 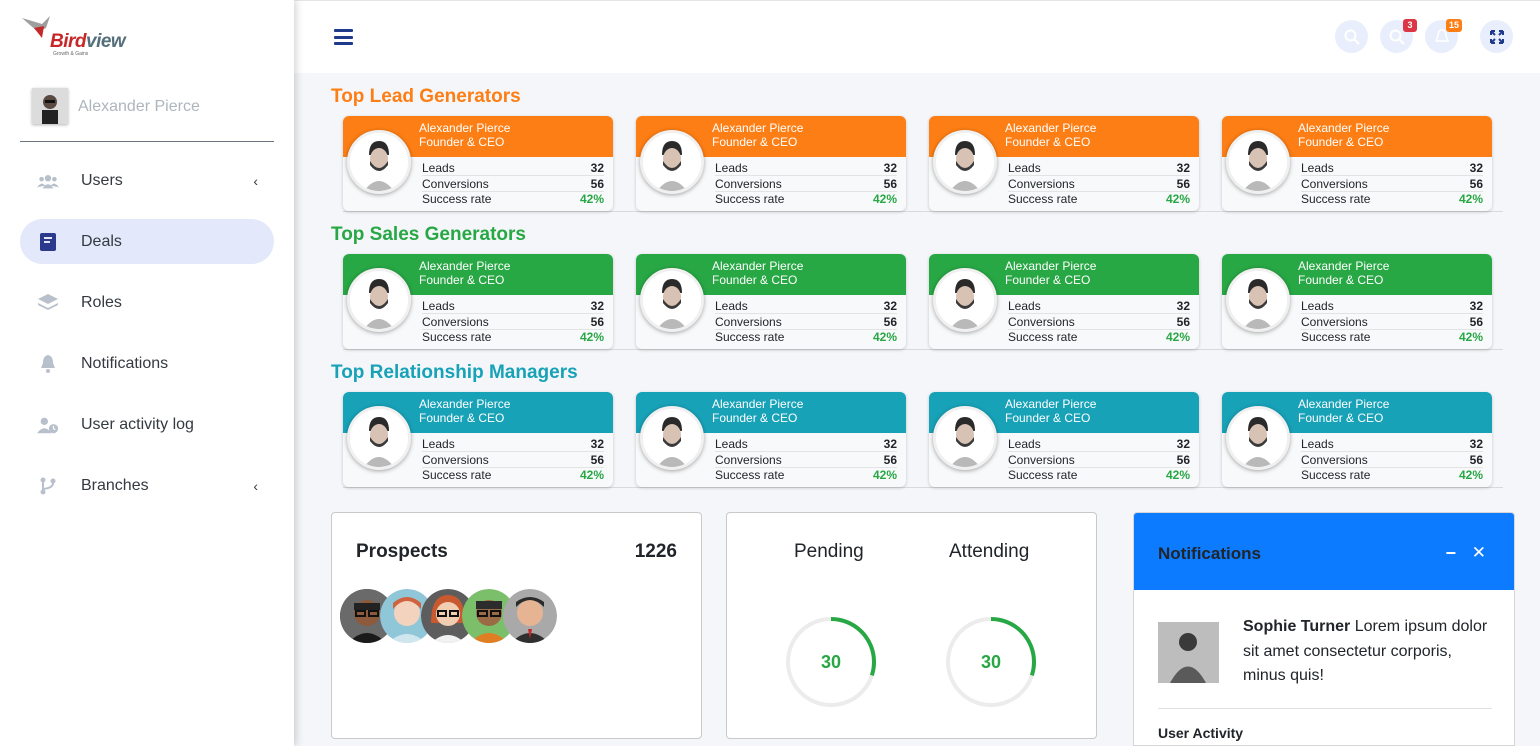 What do you see at coordinates (1496, 36) in the screenshot?
I see `fullscreen-button` at bounding box center [1496, 36].